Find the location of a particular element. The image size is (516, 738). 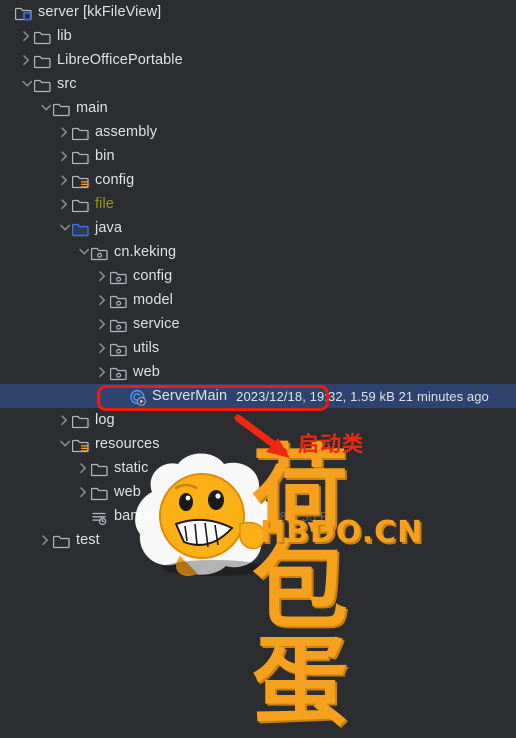

tree-row: banner.txt 2023/1/19, 09:28, 755 B is located at coordinates (258, 516).